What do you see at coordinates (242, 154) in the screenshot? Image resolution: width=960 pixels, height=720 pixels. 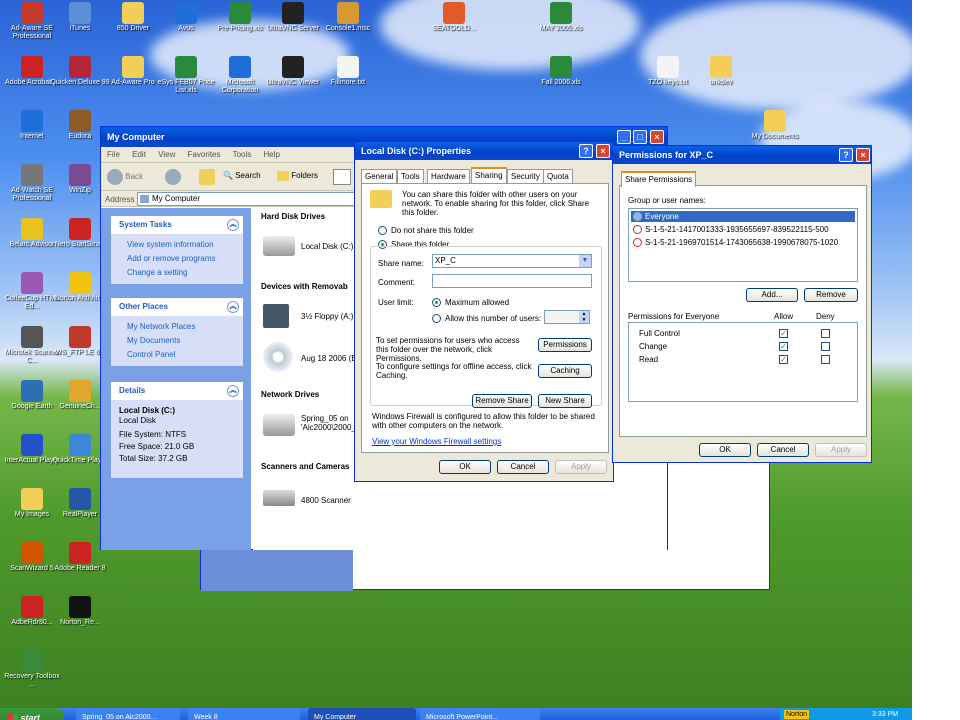 I see `menu-tools: Tools` at bounding box center [242, 154].